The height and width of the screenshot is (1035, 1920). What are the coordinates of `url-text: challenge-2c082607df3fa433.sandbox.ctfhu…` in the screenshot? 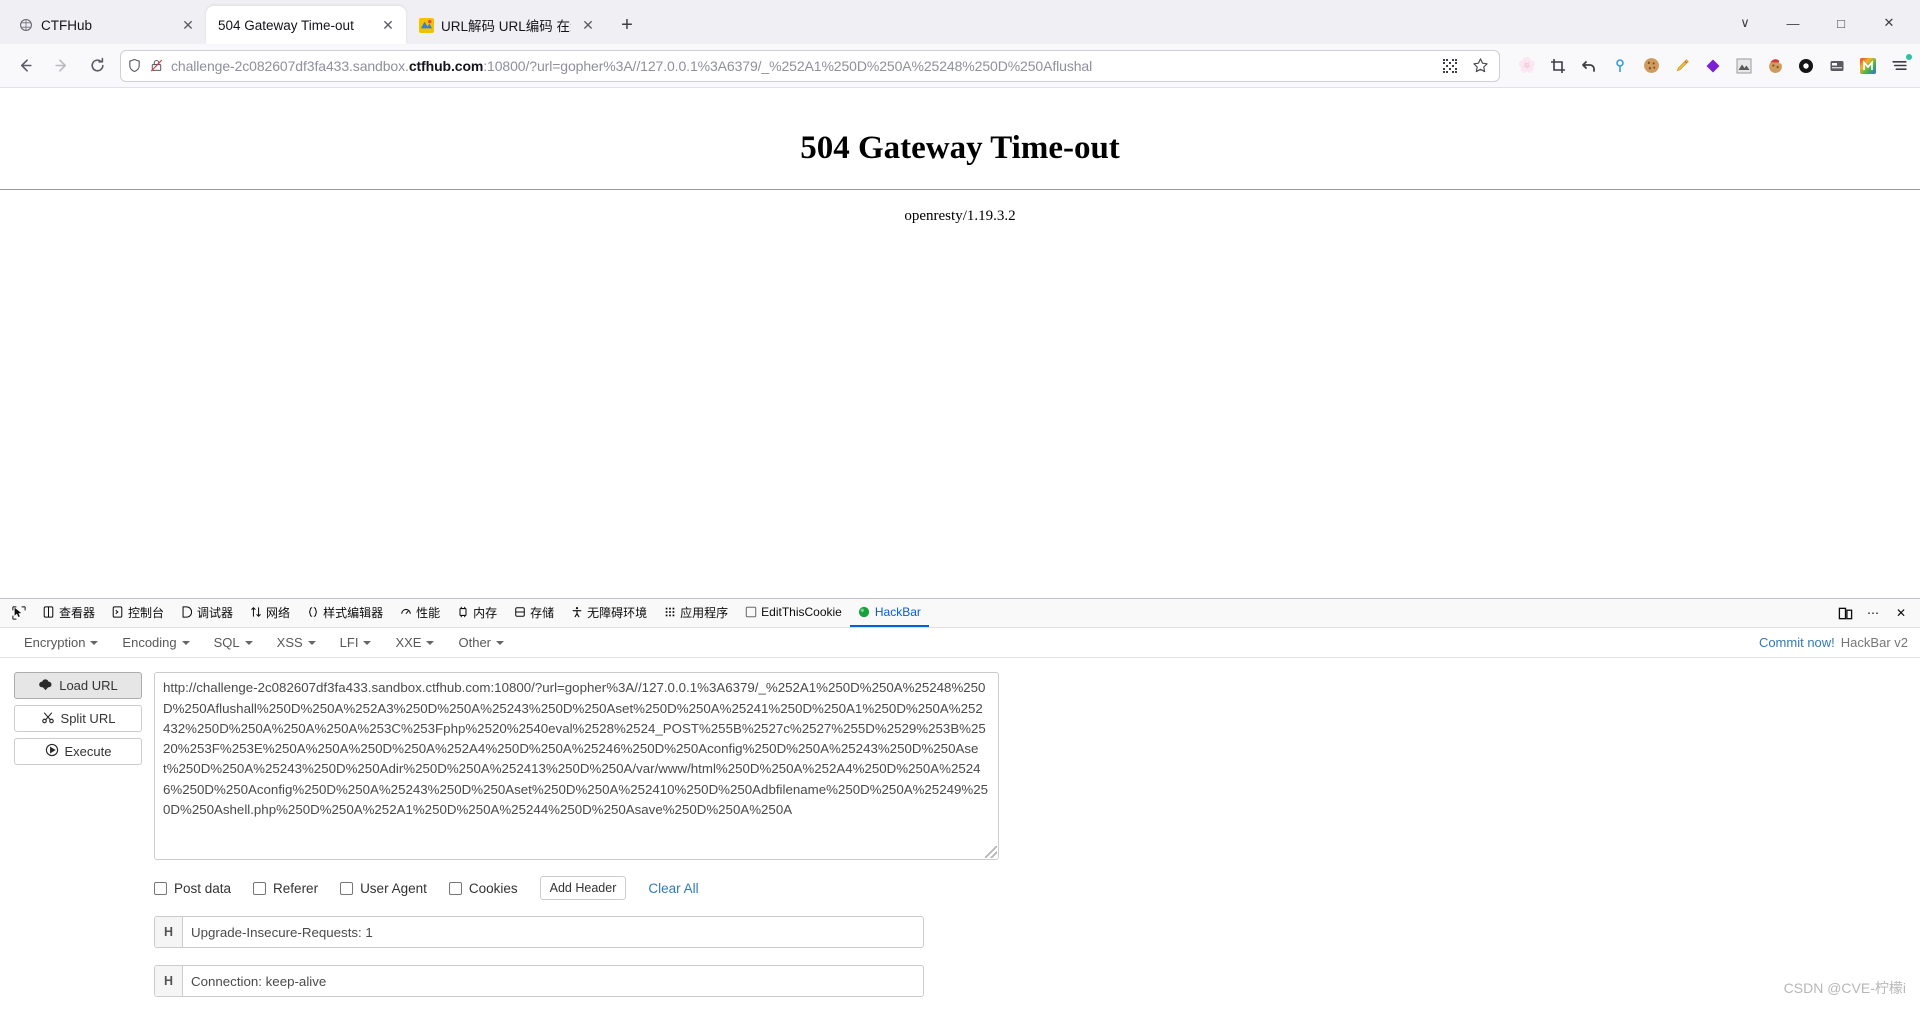 It's located at (800, 66).